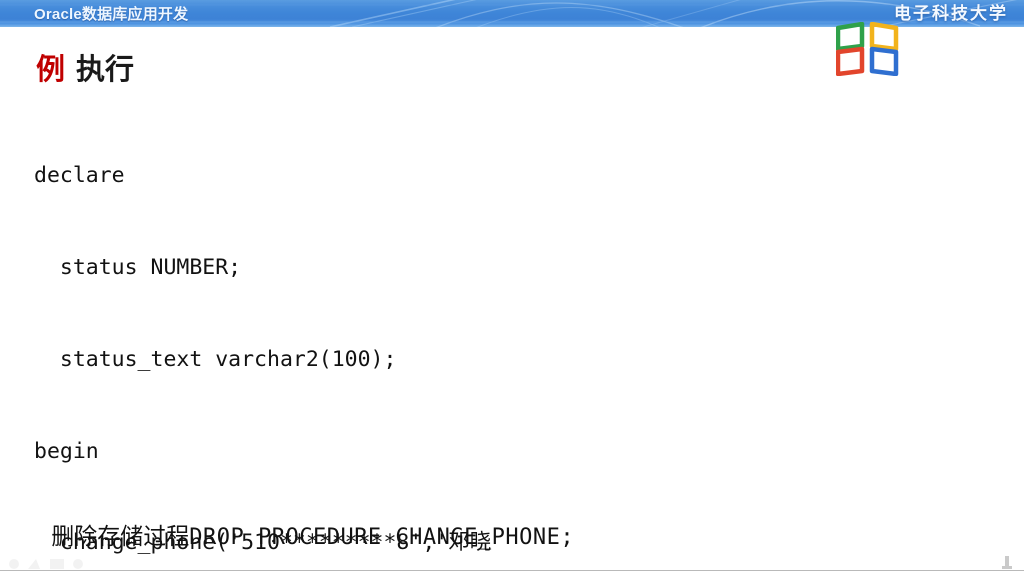  I want to click on example-marker: 例, so click(51, 69).